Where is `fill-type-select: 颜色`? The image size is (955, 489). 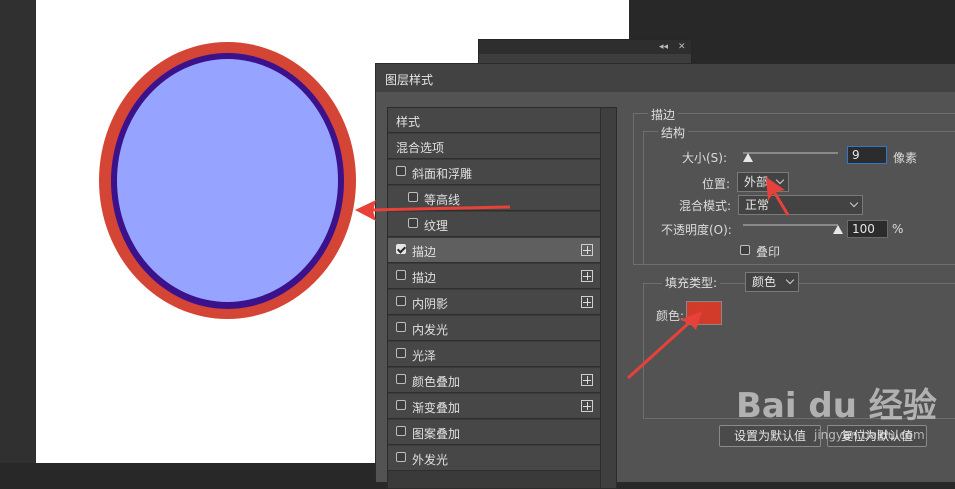 fill-type-select: 颜色 is located at coordinates (772, 282).